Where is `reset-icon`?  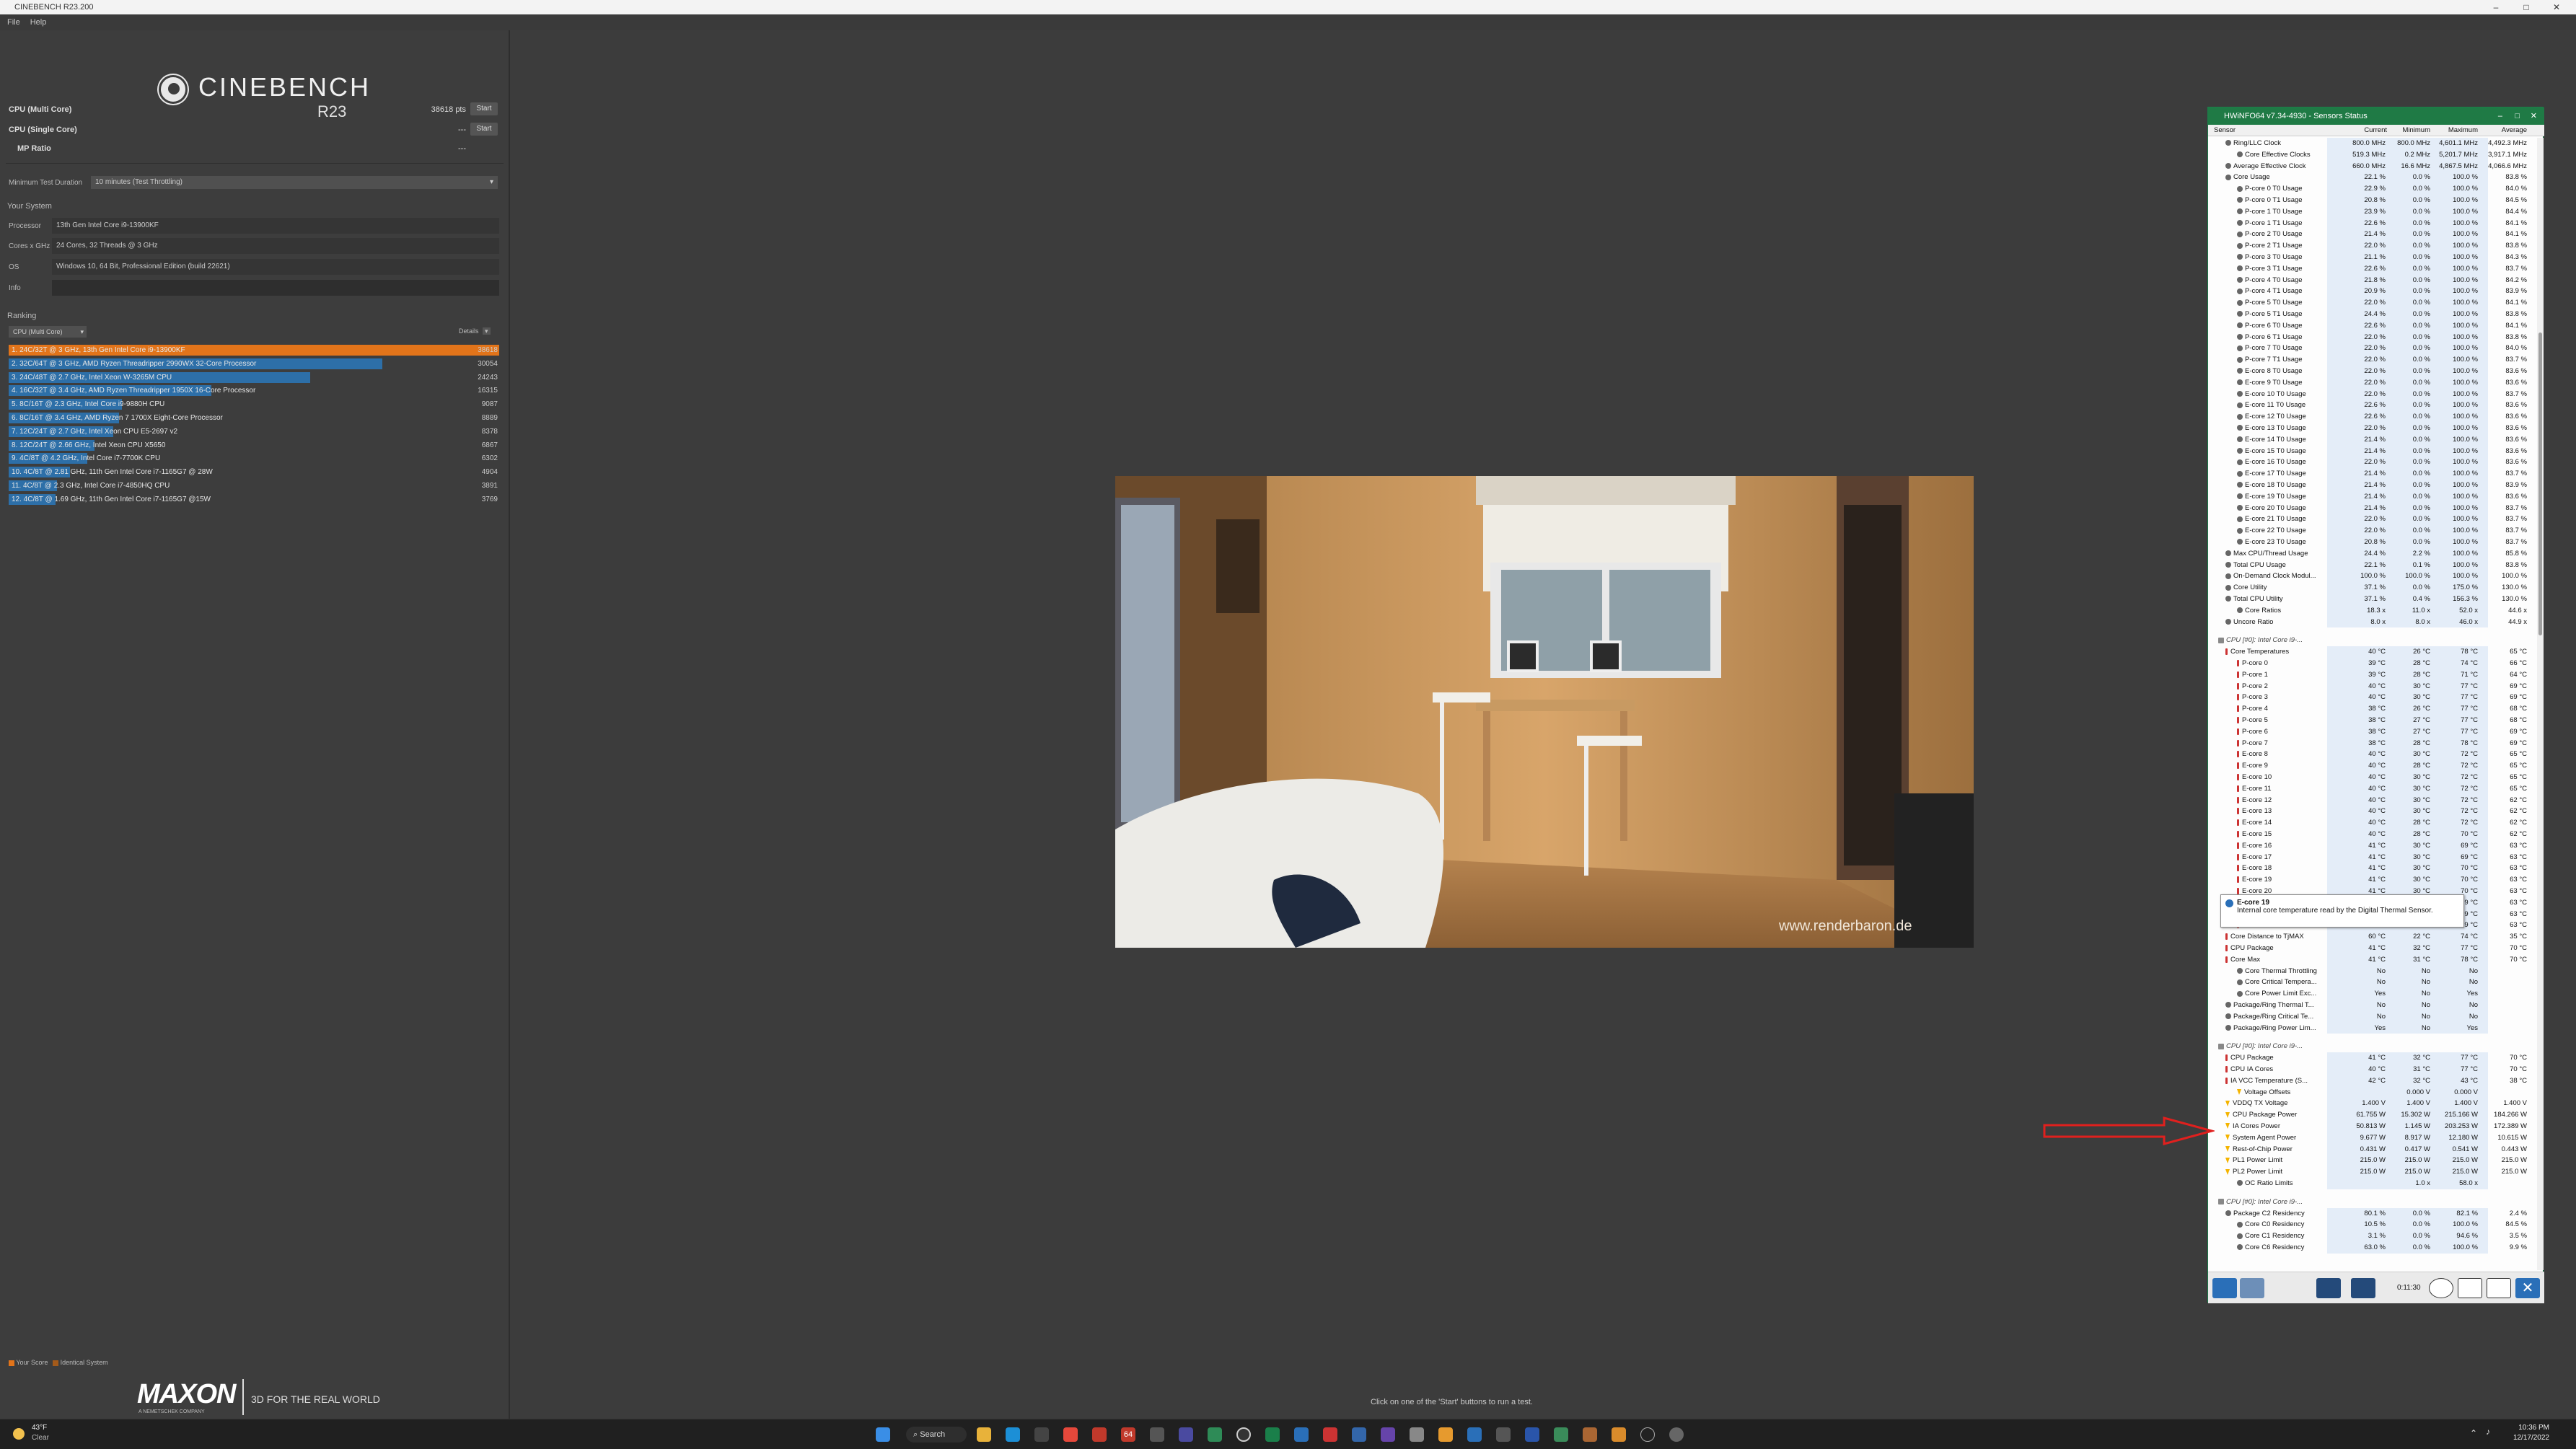
reset-icon is located at coordinates (2363, 1288).